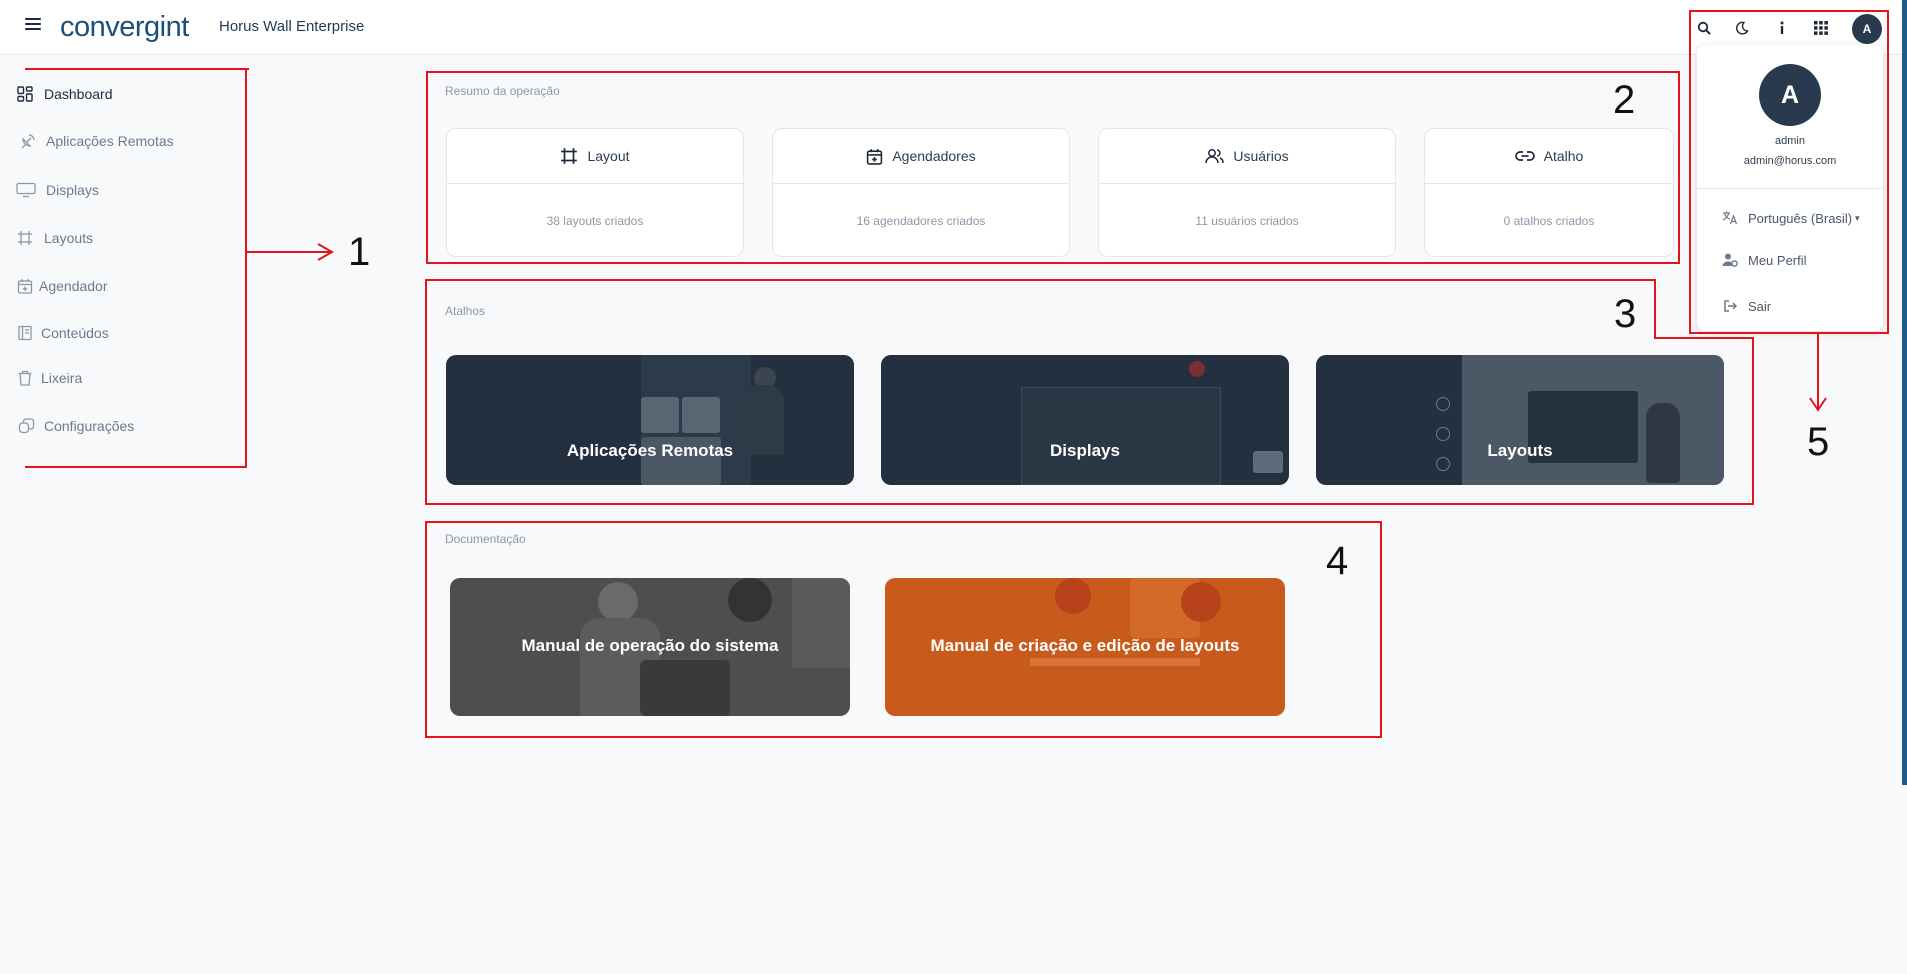 The image size is (1907, 974). What do you see at coordinates (1085, 450) in the screenshot?
I see `shortcut-card-title: Displays` at bounding box center [1085, 450].